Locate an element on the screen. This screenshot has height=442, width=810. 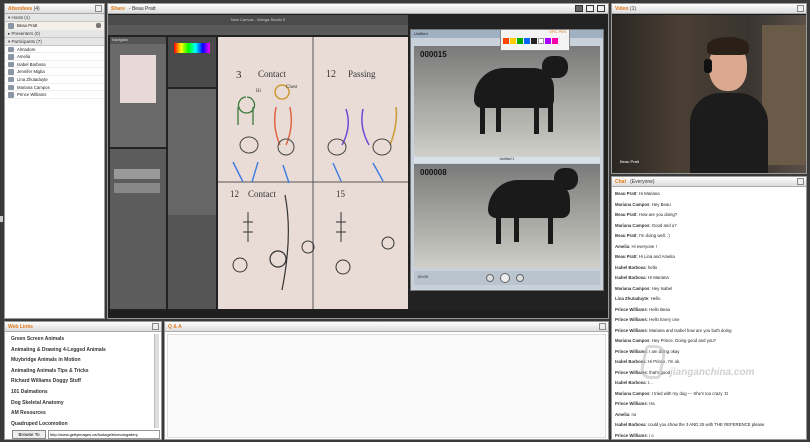
weblink-item: Animating & Drawing 4-Legged Animals is located at coordinates (82, 350).